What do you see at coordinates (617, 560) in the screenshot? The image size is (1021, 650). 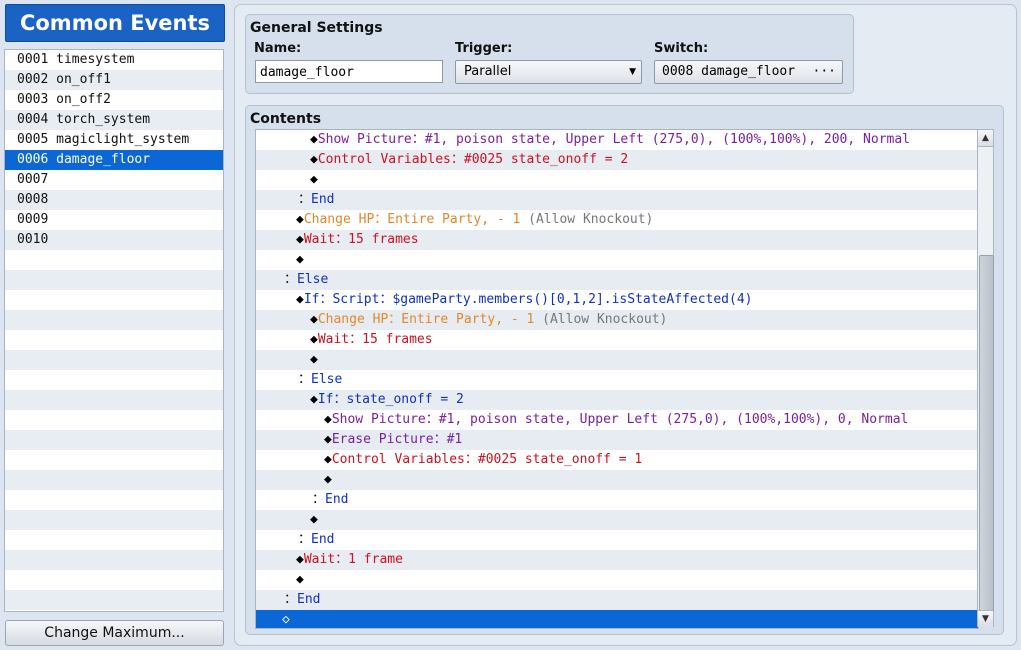 I see `command-line: ◆Wait：1 frame` at bounding box center [617, 560].